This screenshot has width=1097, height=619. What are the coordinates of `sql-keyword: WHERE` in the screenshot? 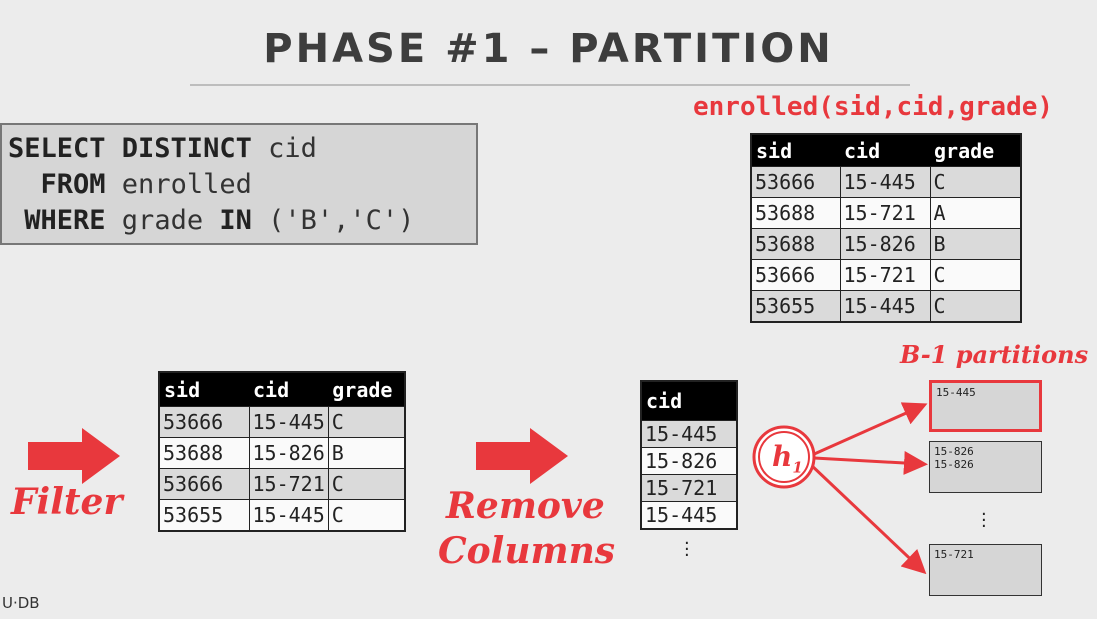 It's located at (65, 220).